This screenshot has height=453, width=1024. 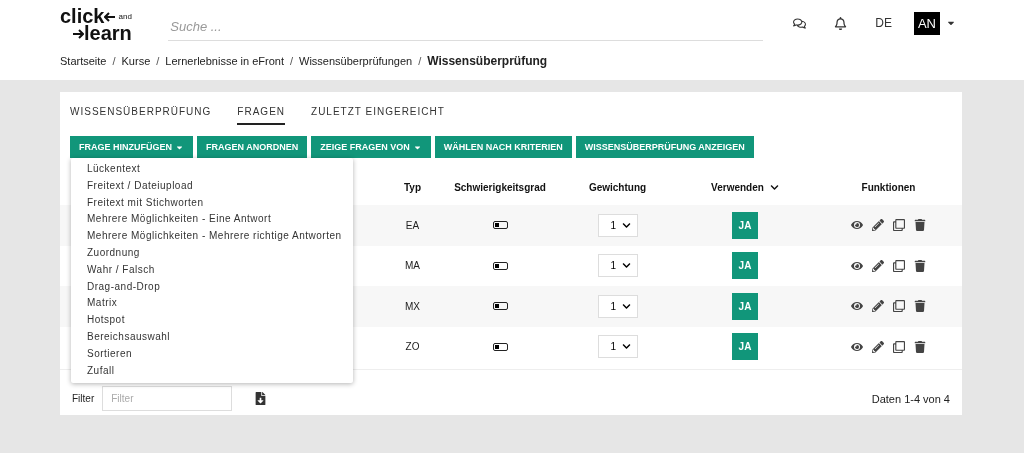 I want to click on breadcrumb-link: Startseite, so click(x=83, y=61).